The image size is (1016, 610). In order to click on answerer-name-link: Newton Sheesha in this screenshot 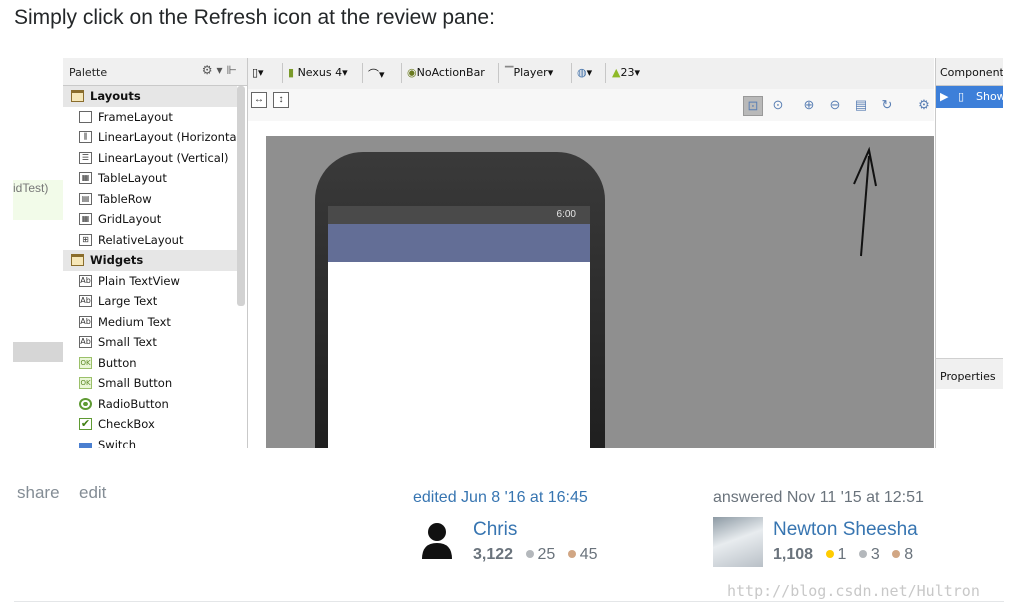, I will do `click(845, 530)`.